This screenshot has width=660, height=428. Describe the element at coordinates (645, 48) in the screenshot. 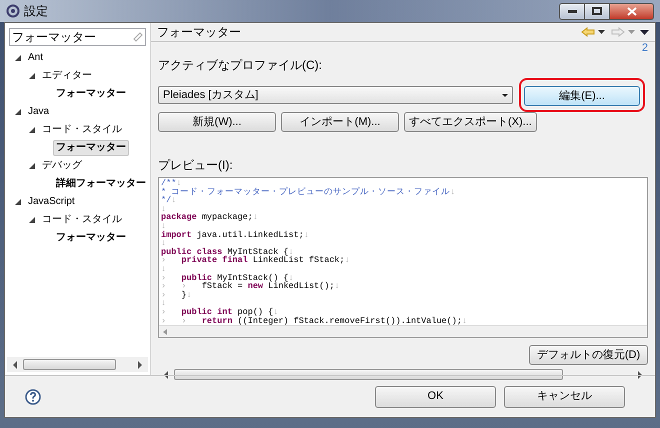

I see `link-text: 2` at that location.